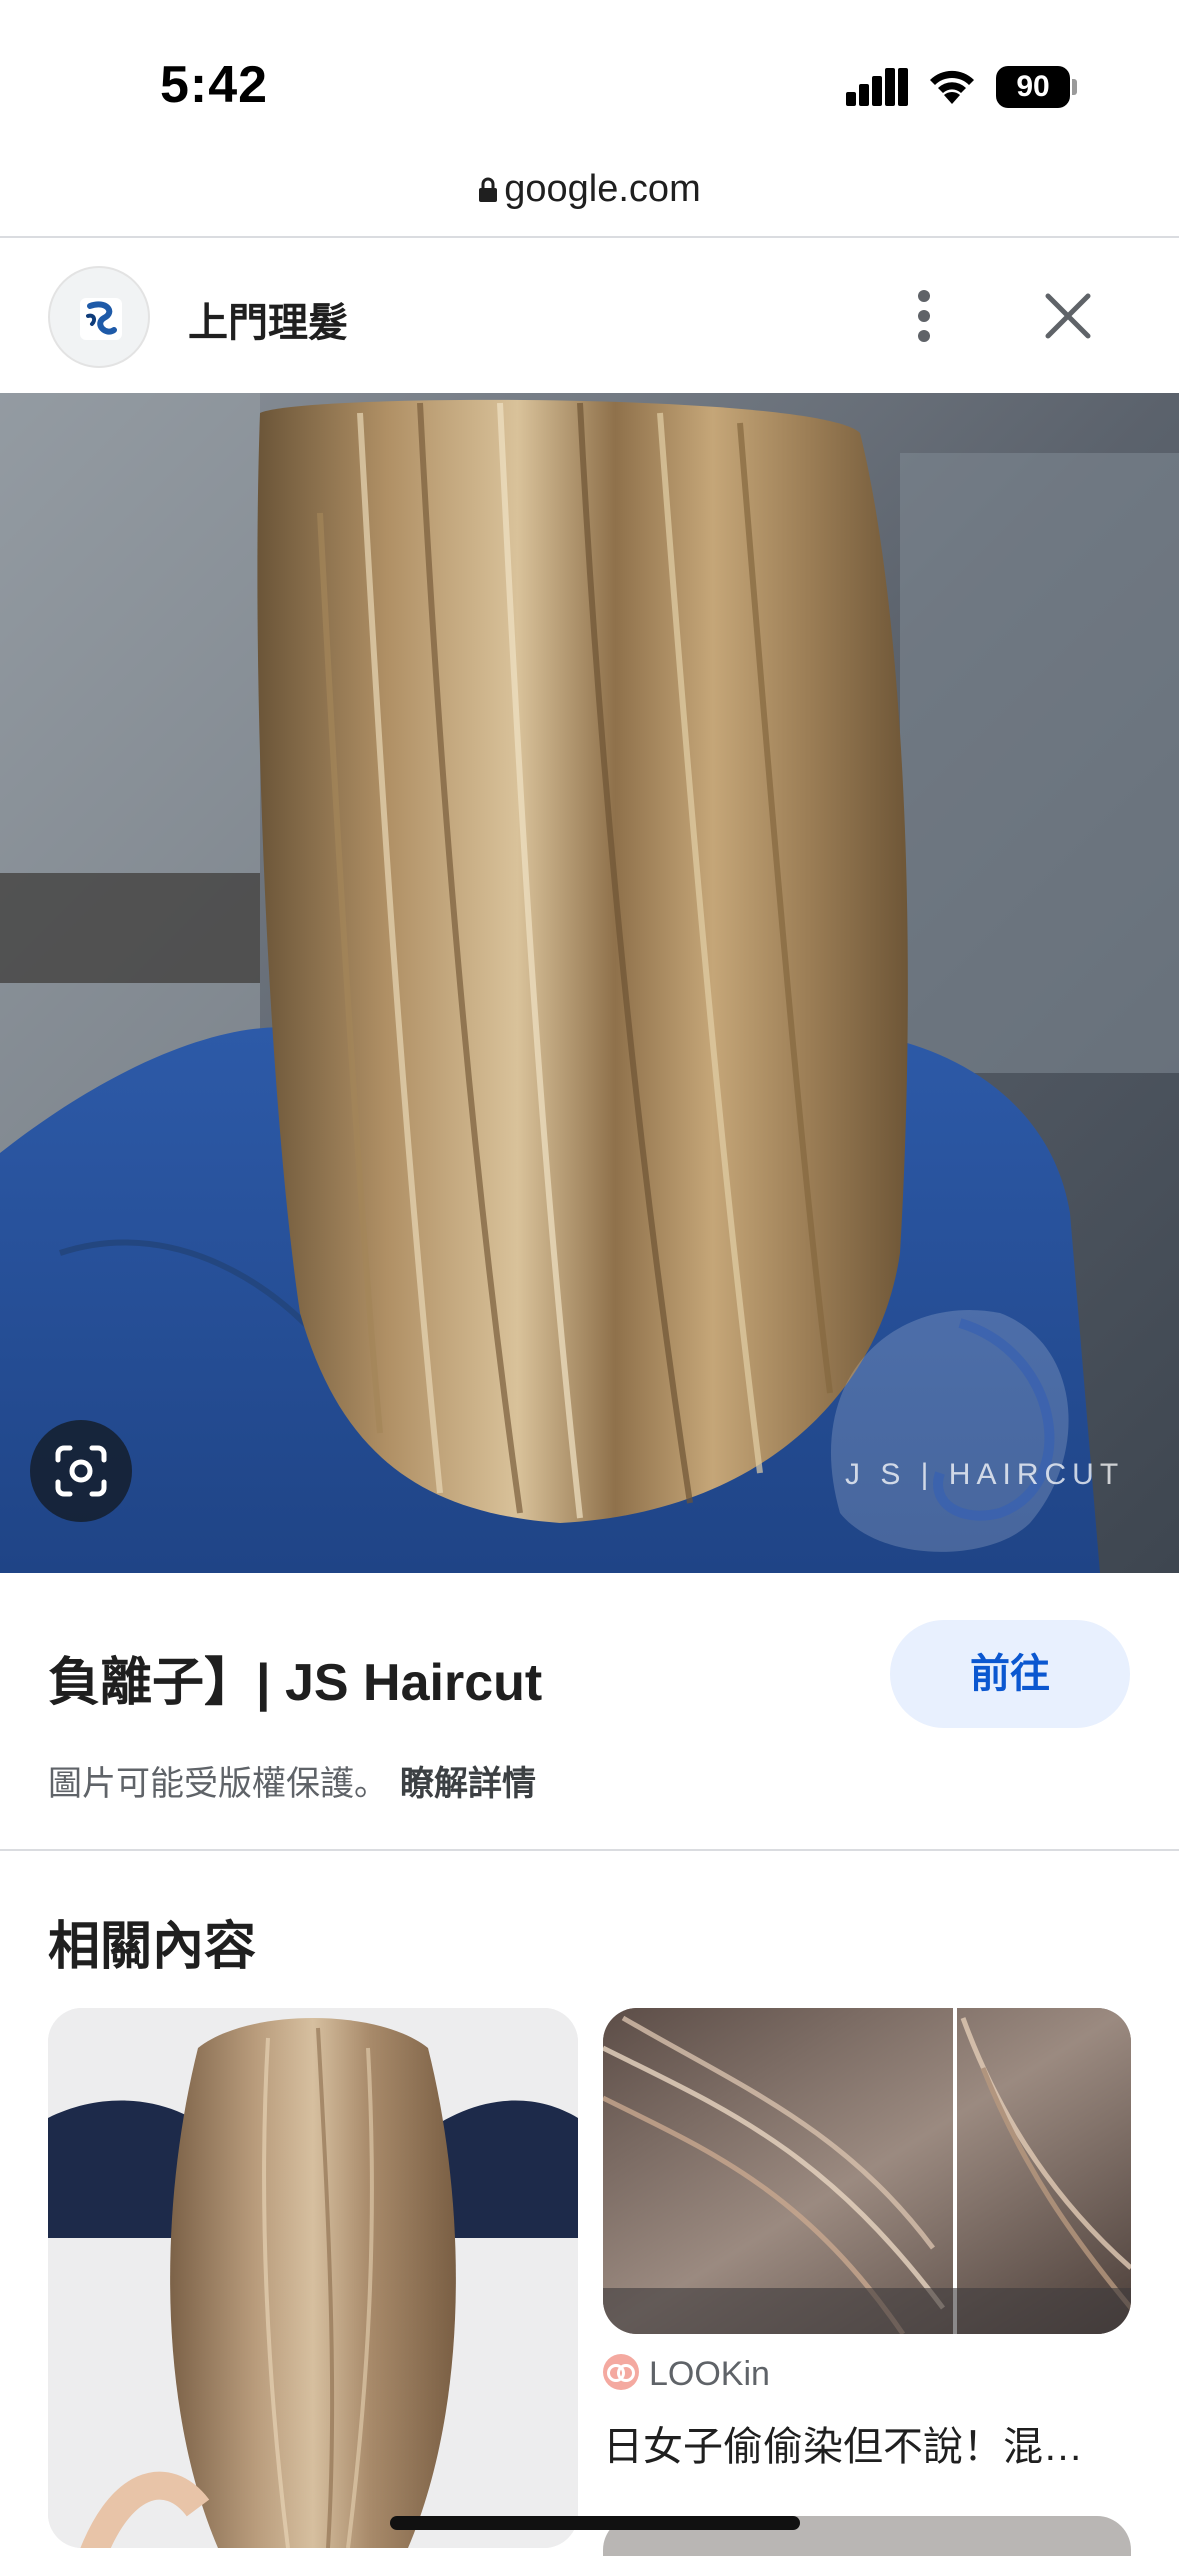 This screenshot has width=1179, height=2556. I want to click on header-divider, so click(589, 237).